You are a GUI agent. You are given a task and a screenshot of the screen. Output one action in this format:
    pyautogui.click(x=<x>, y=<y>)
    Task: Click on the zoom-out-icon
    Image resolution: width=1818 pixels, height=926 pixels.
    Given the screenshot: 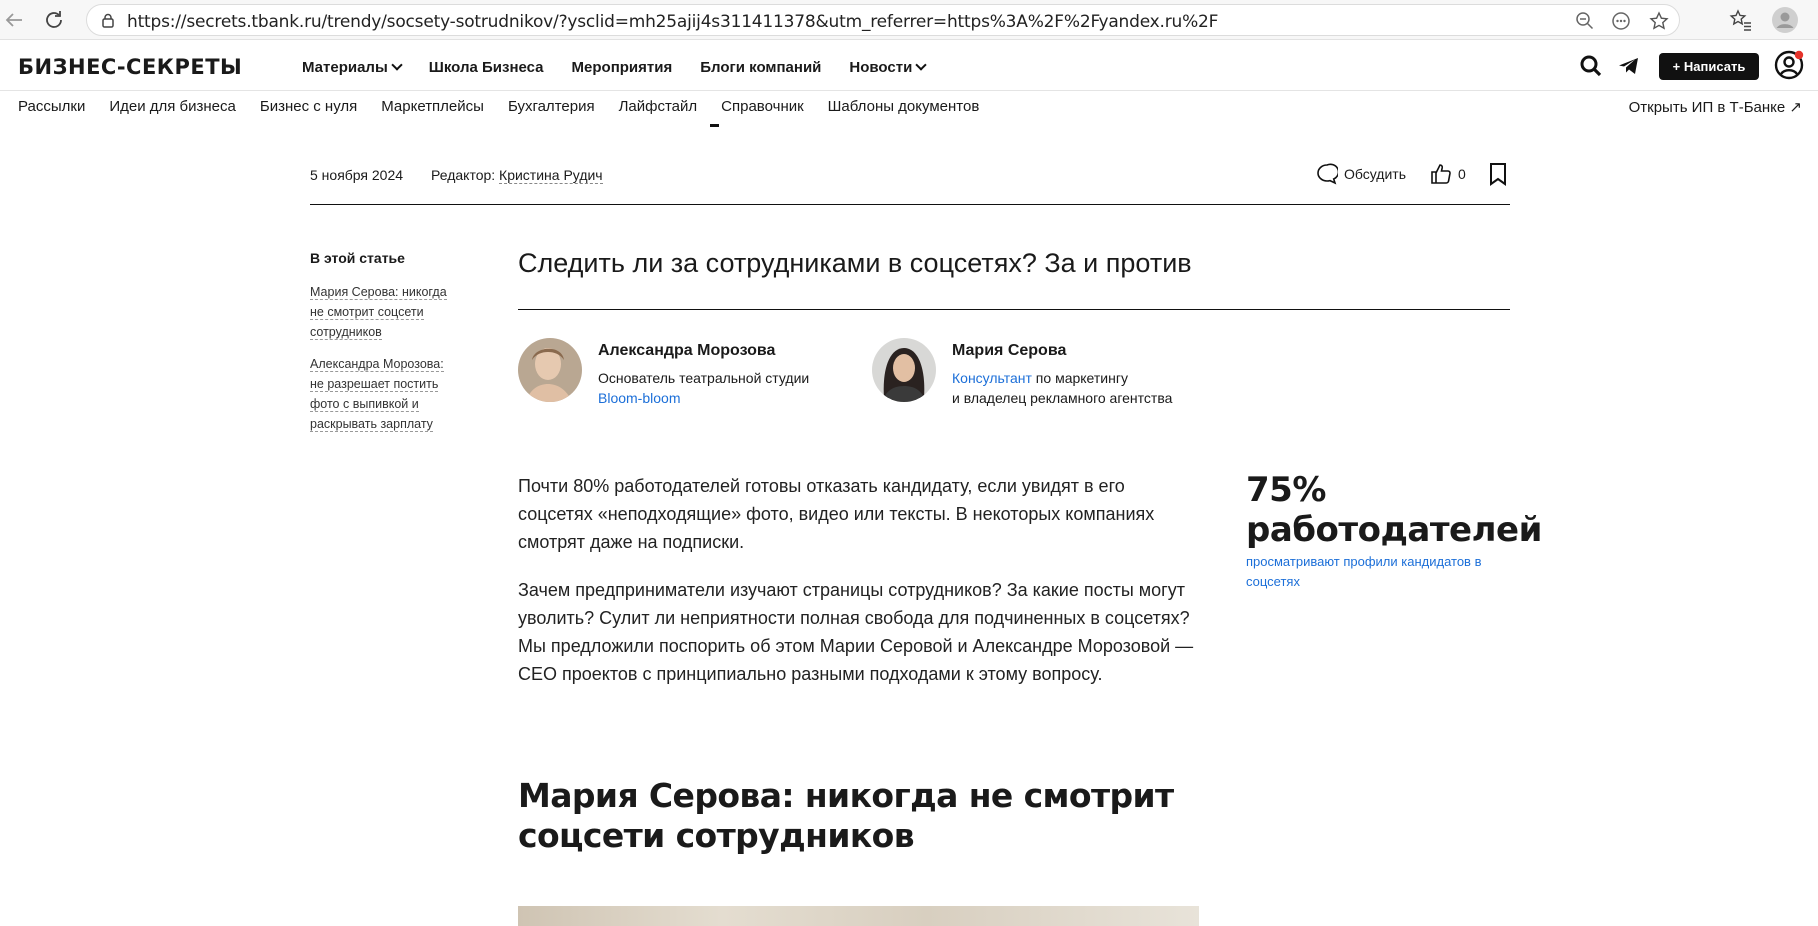 What is the action you would take?
    pyautogui.click(x=1585, y=21)
    